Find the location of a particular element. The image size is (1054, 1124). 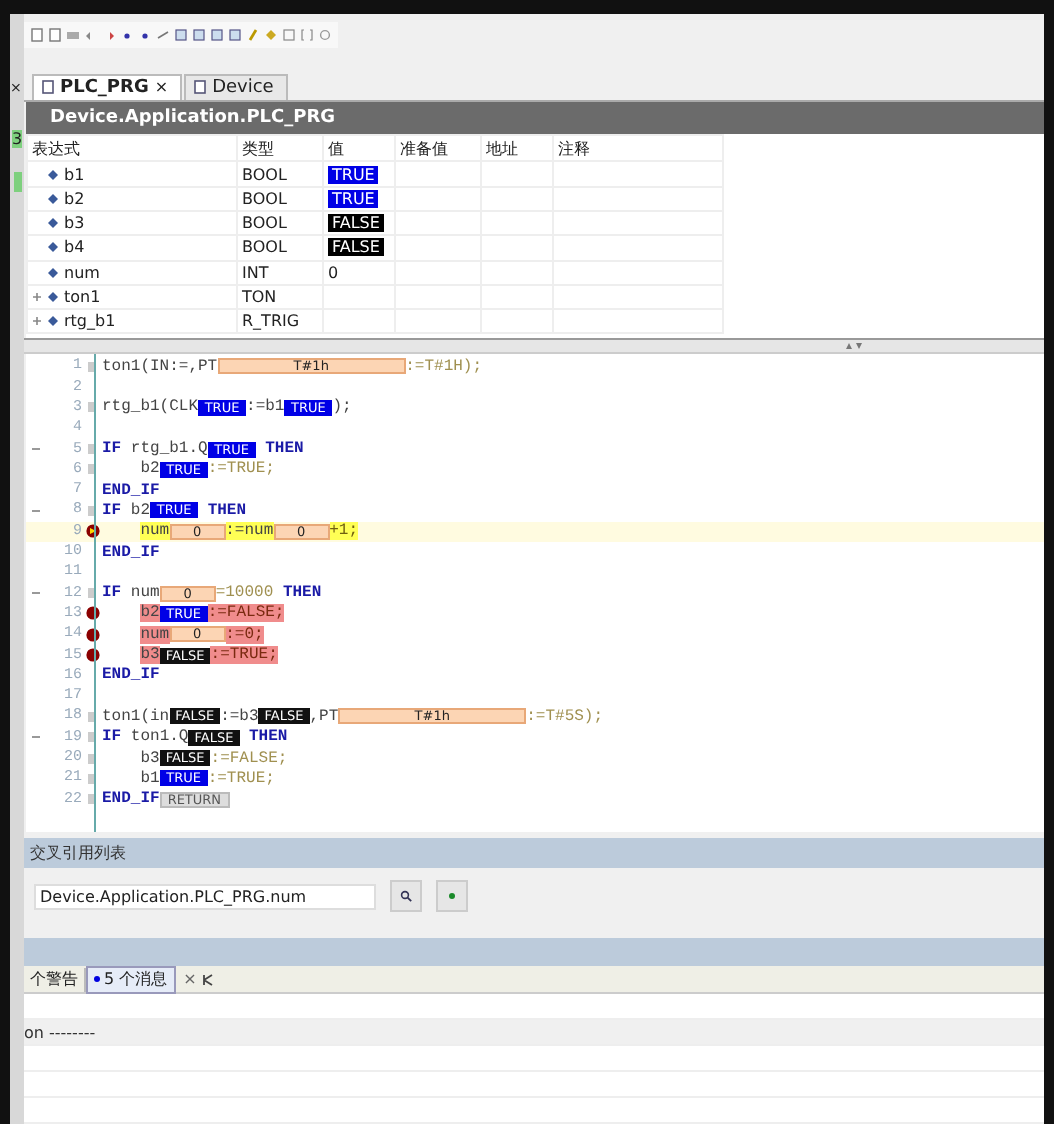

expression-text: num is located at coordinates (82, 272).